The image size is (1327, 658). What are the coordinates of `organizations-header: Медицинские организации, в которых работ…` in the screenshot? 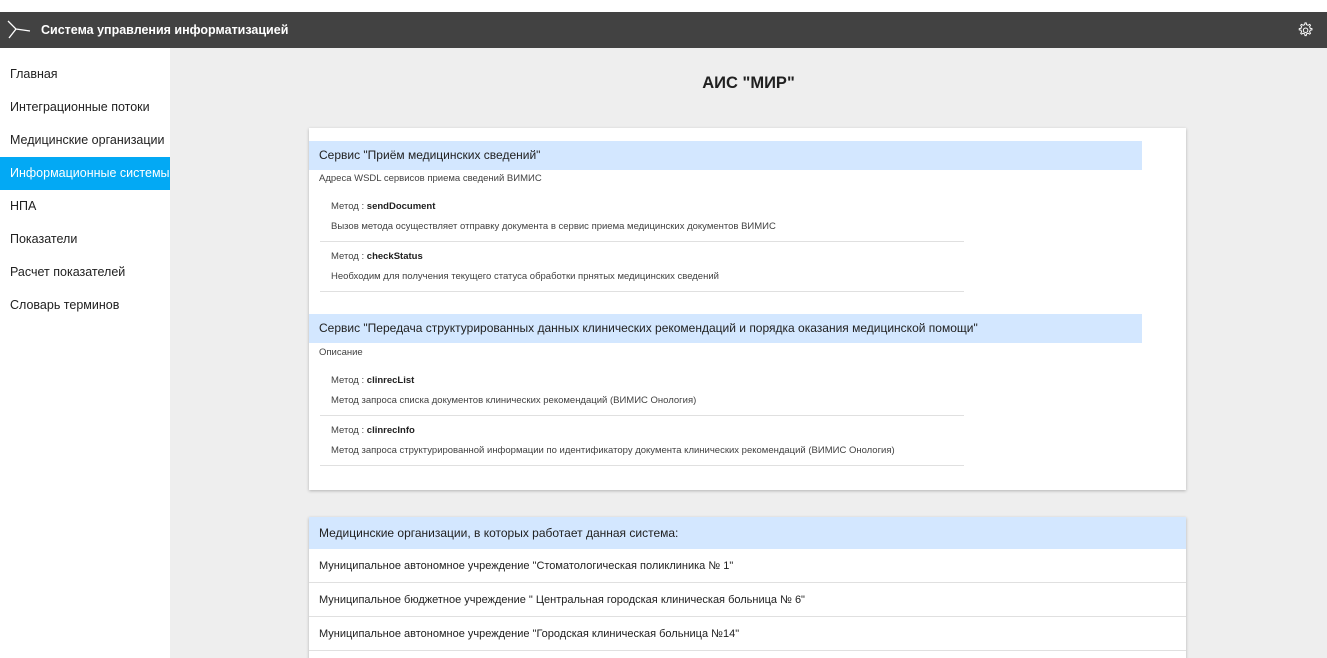 It's located at (747, 533).